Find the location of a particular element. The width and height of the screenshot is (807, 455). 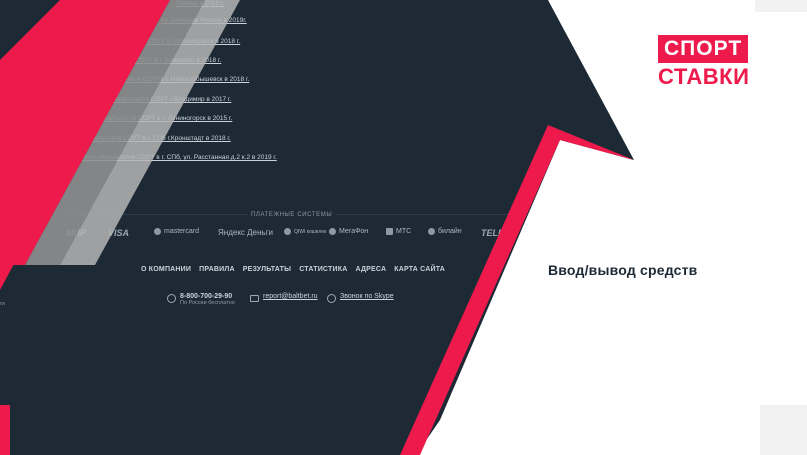

report-link: СОУТ в г. Кемерово в 2018 г. is located at coordinates (178, 60).